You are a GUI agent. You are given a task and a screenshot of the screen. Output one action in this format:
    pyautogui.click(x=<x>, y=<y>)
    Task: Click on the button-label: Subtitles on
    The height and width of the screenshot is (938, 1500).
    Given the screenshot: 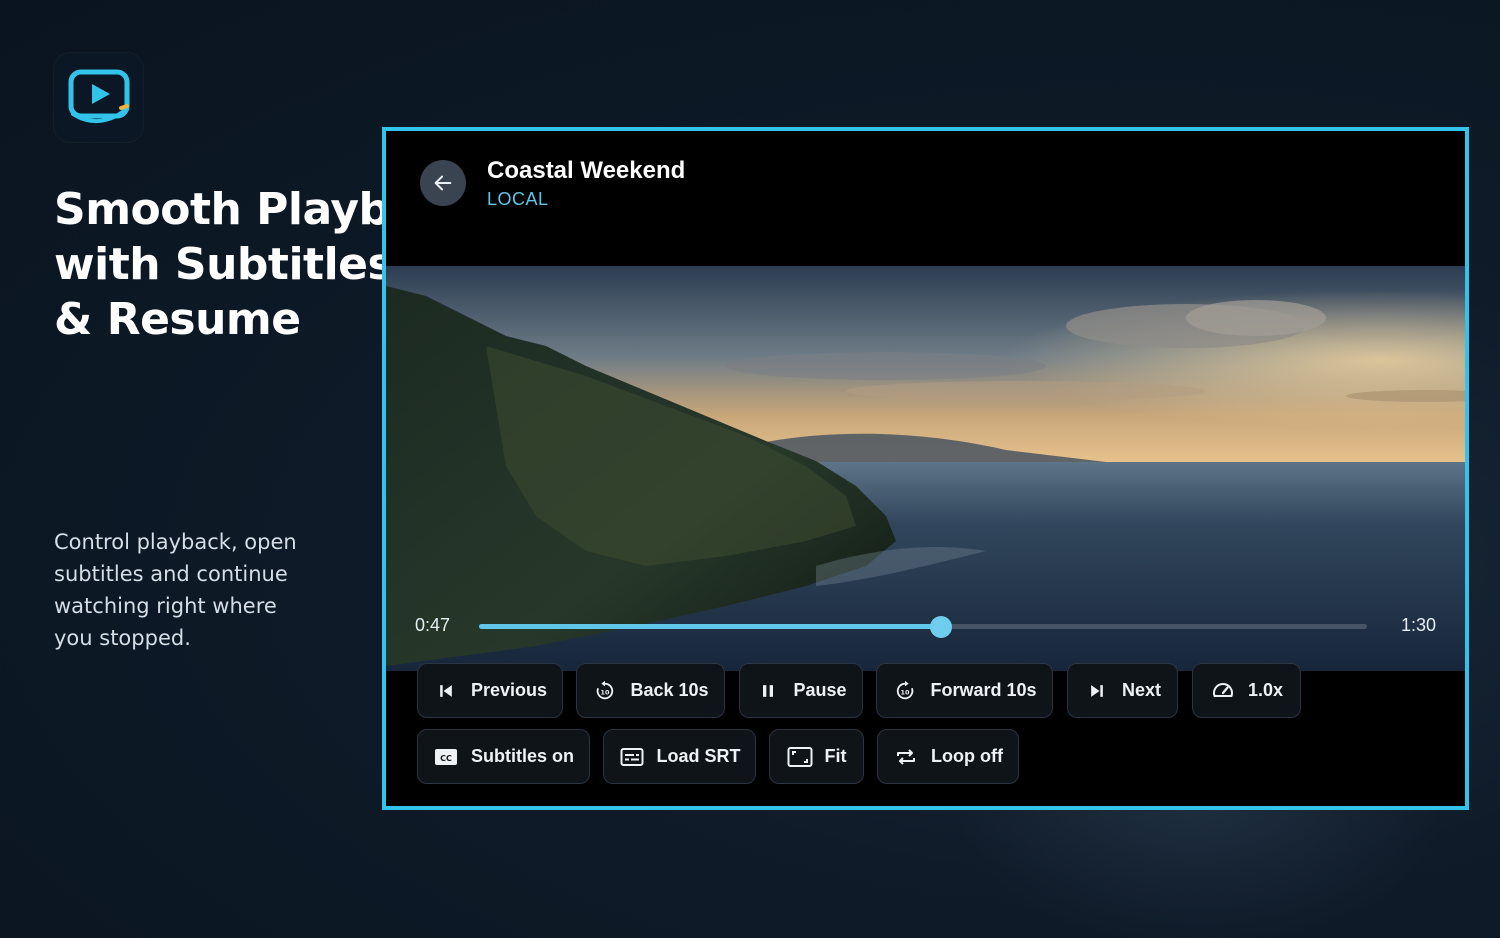 What is the action you would take?
    pyautogui.click(x=522, y=756)
    